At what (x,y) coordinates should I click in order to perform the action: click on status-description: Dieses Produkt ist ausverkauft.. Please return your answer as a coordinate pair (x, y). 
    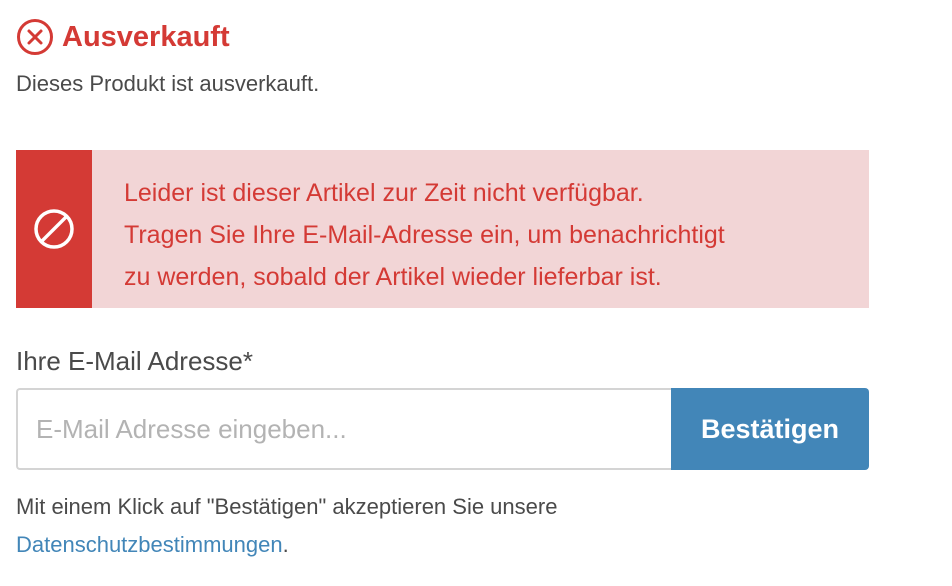
    Looking at the image, I should click on (168, 83).